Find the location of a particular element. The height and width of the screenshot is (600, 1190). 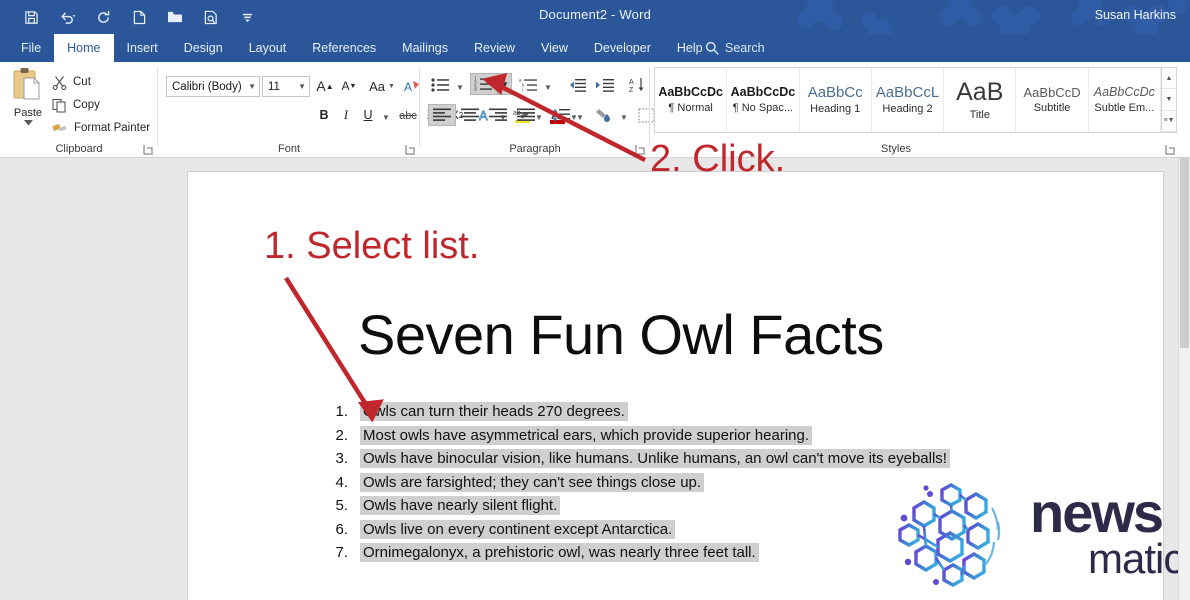

style-preview: AaBbCcDc is located at coordinates (763, 92).